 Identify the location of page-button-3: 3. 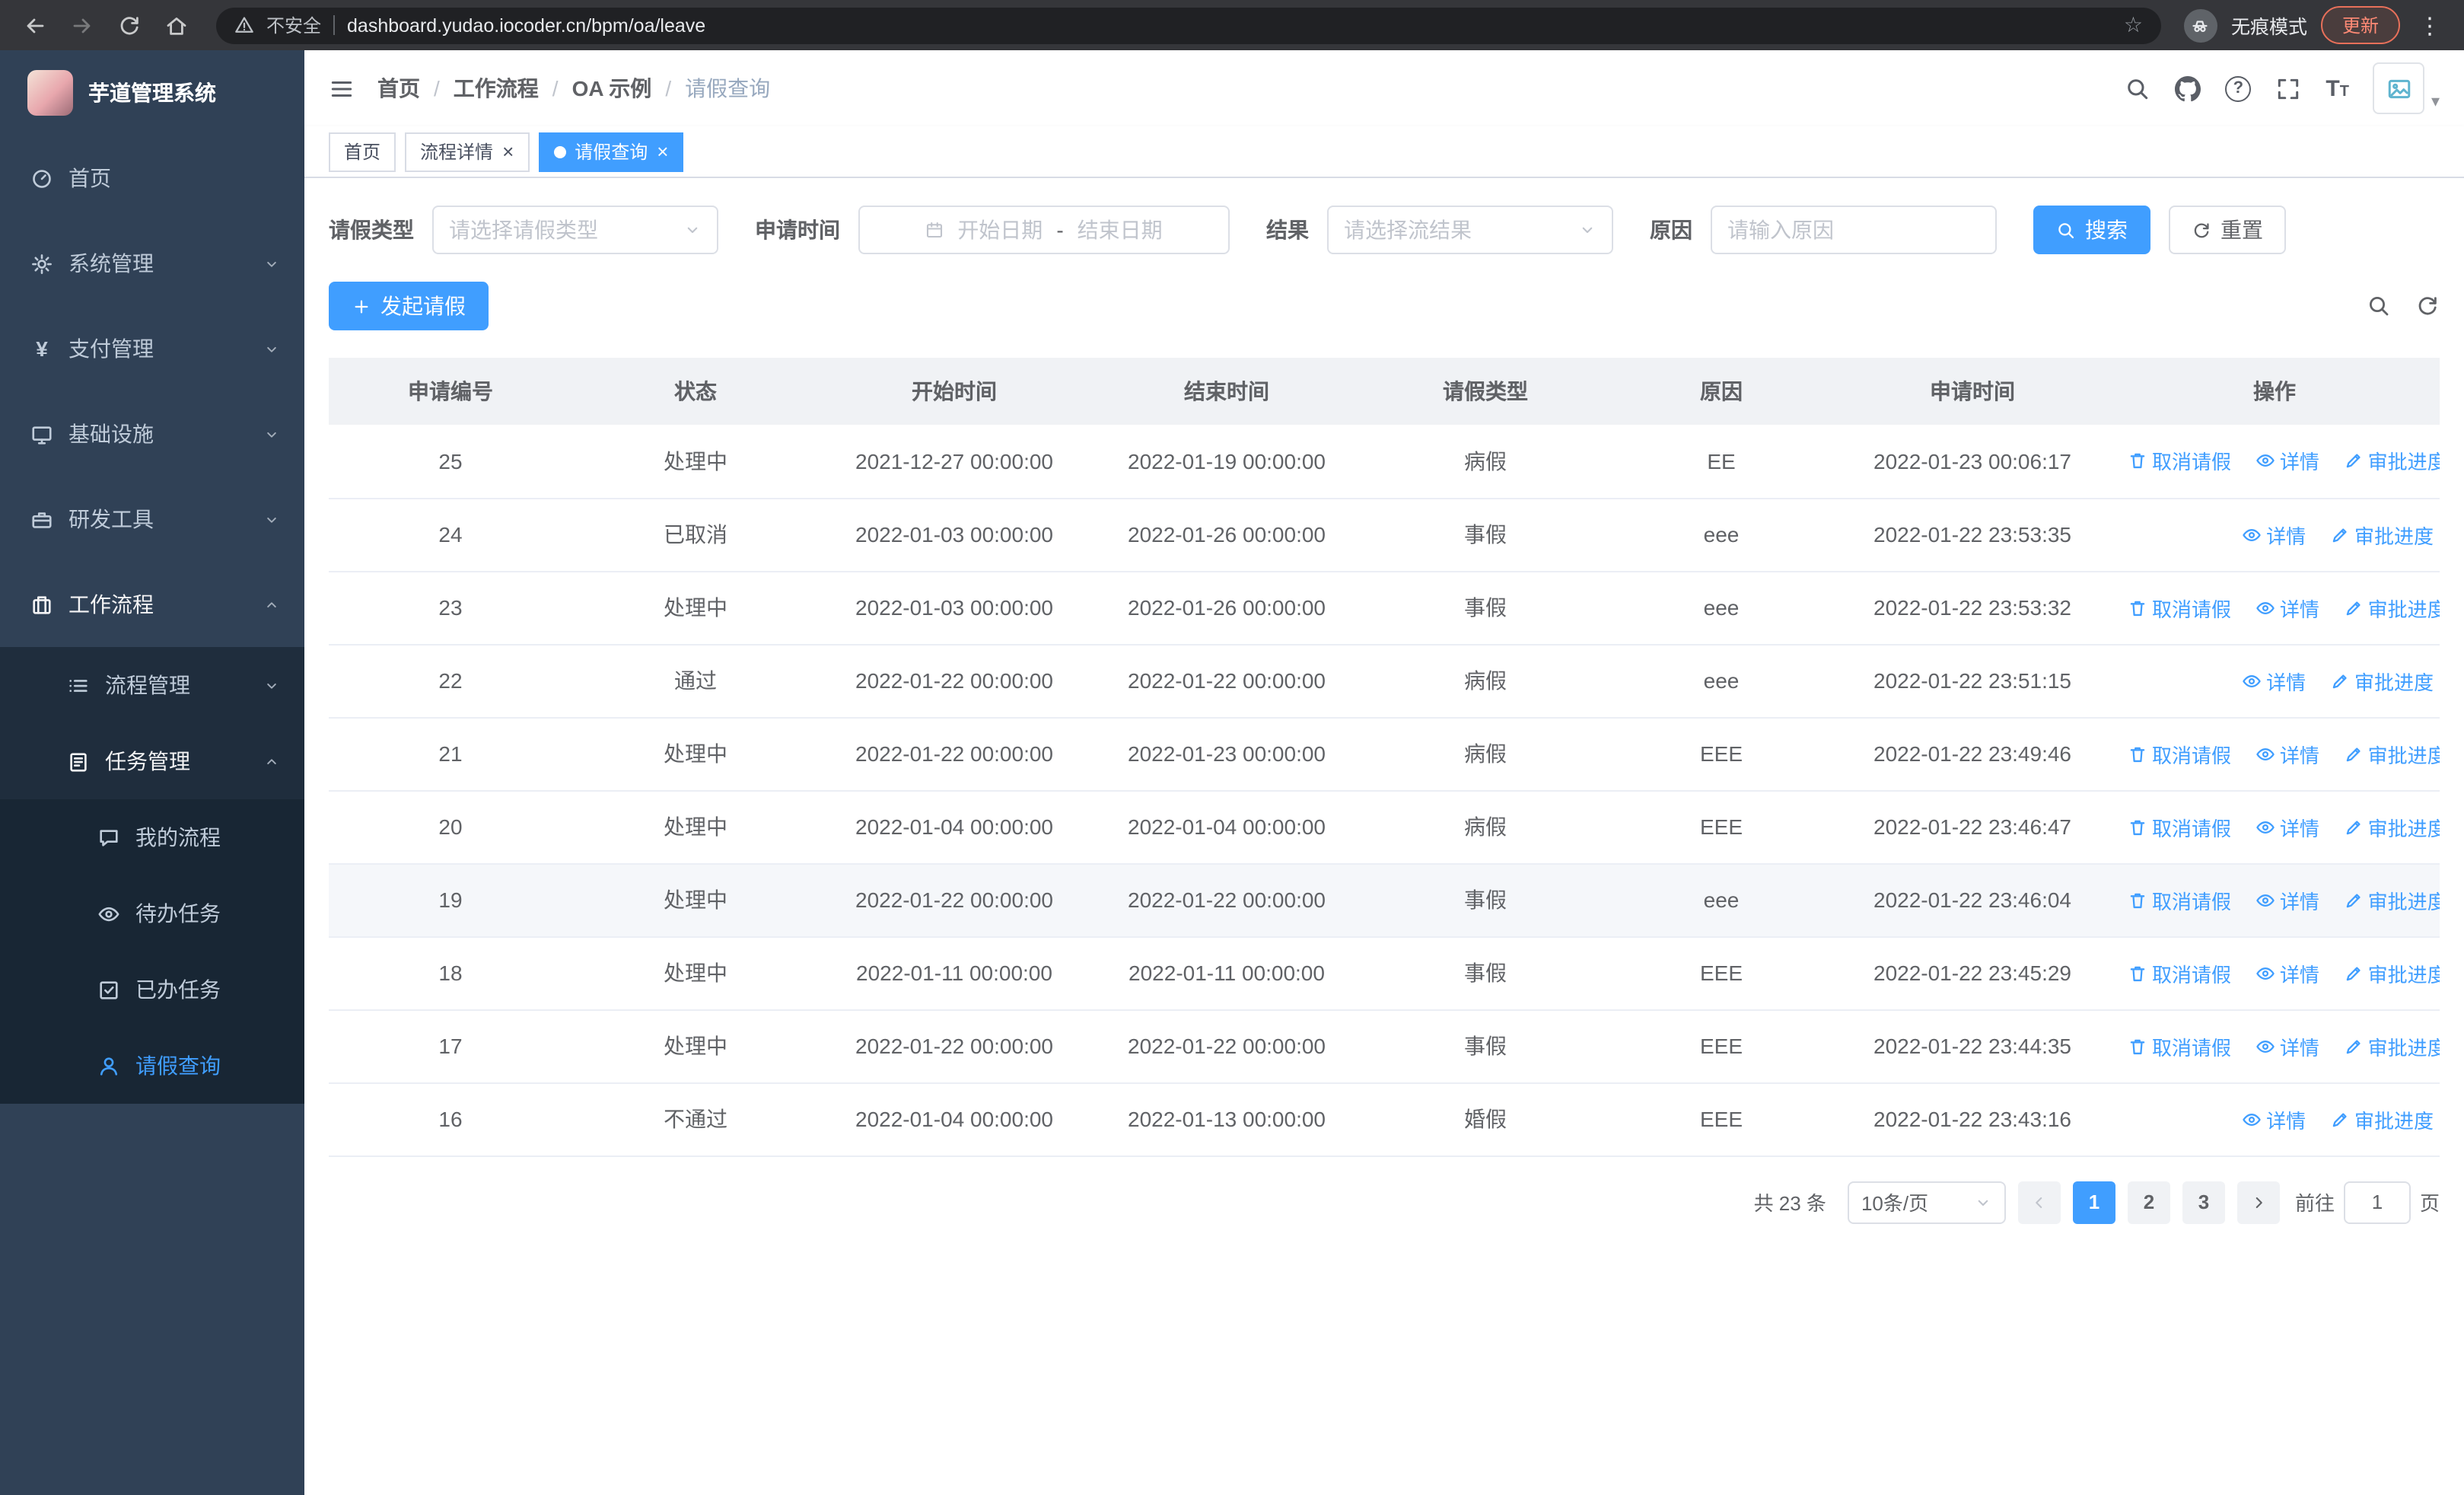
(2203, 1202).